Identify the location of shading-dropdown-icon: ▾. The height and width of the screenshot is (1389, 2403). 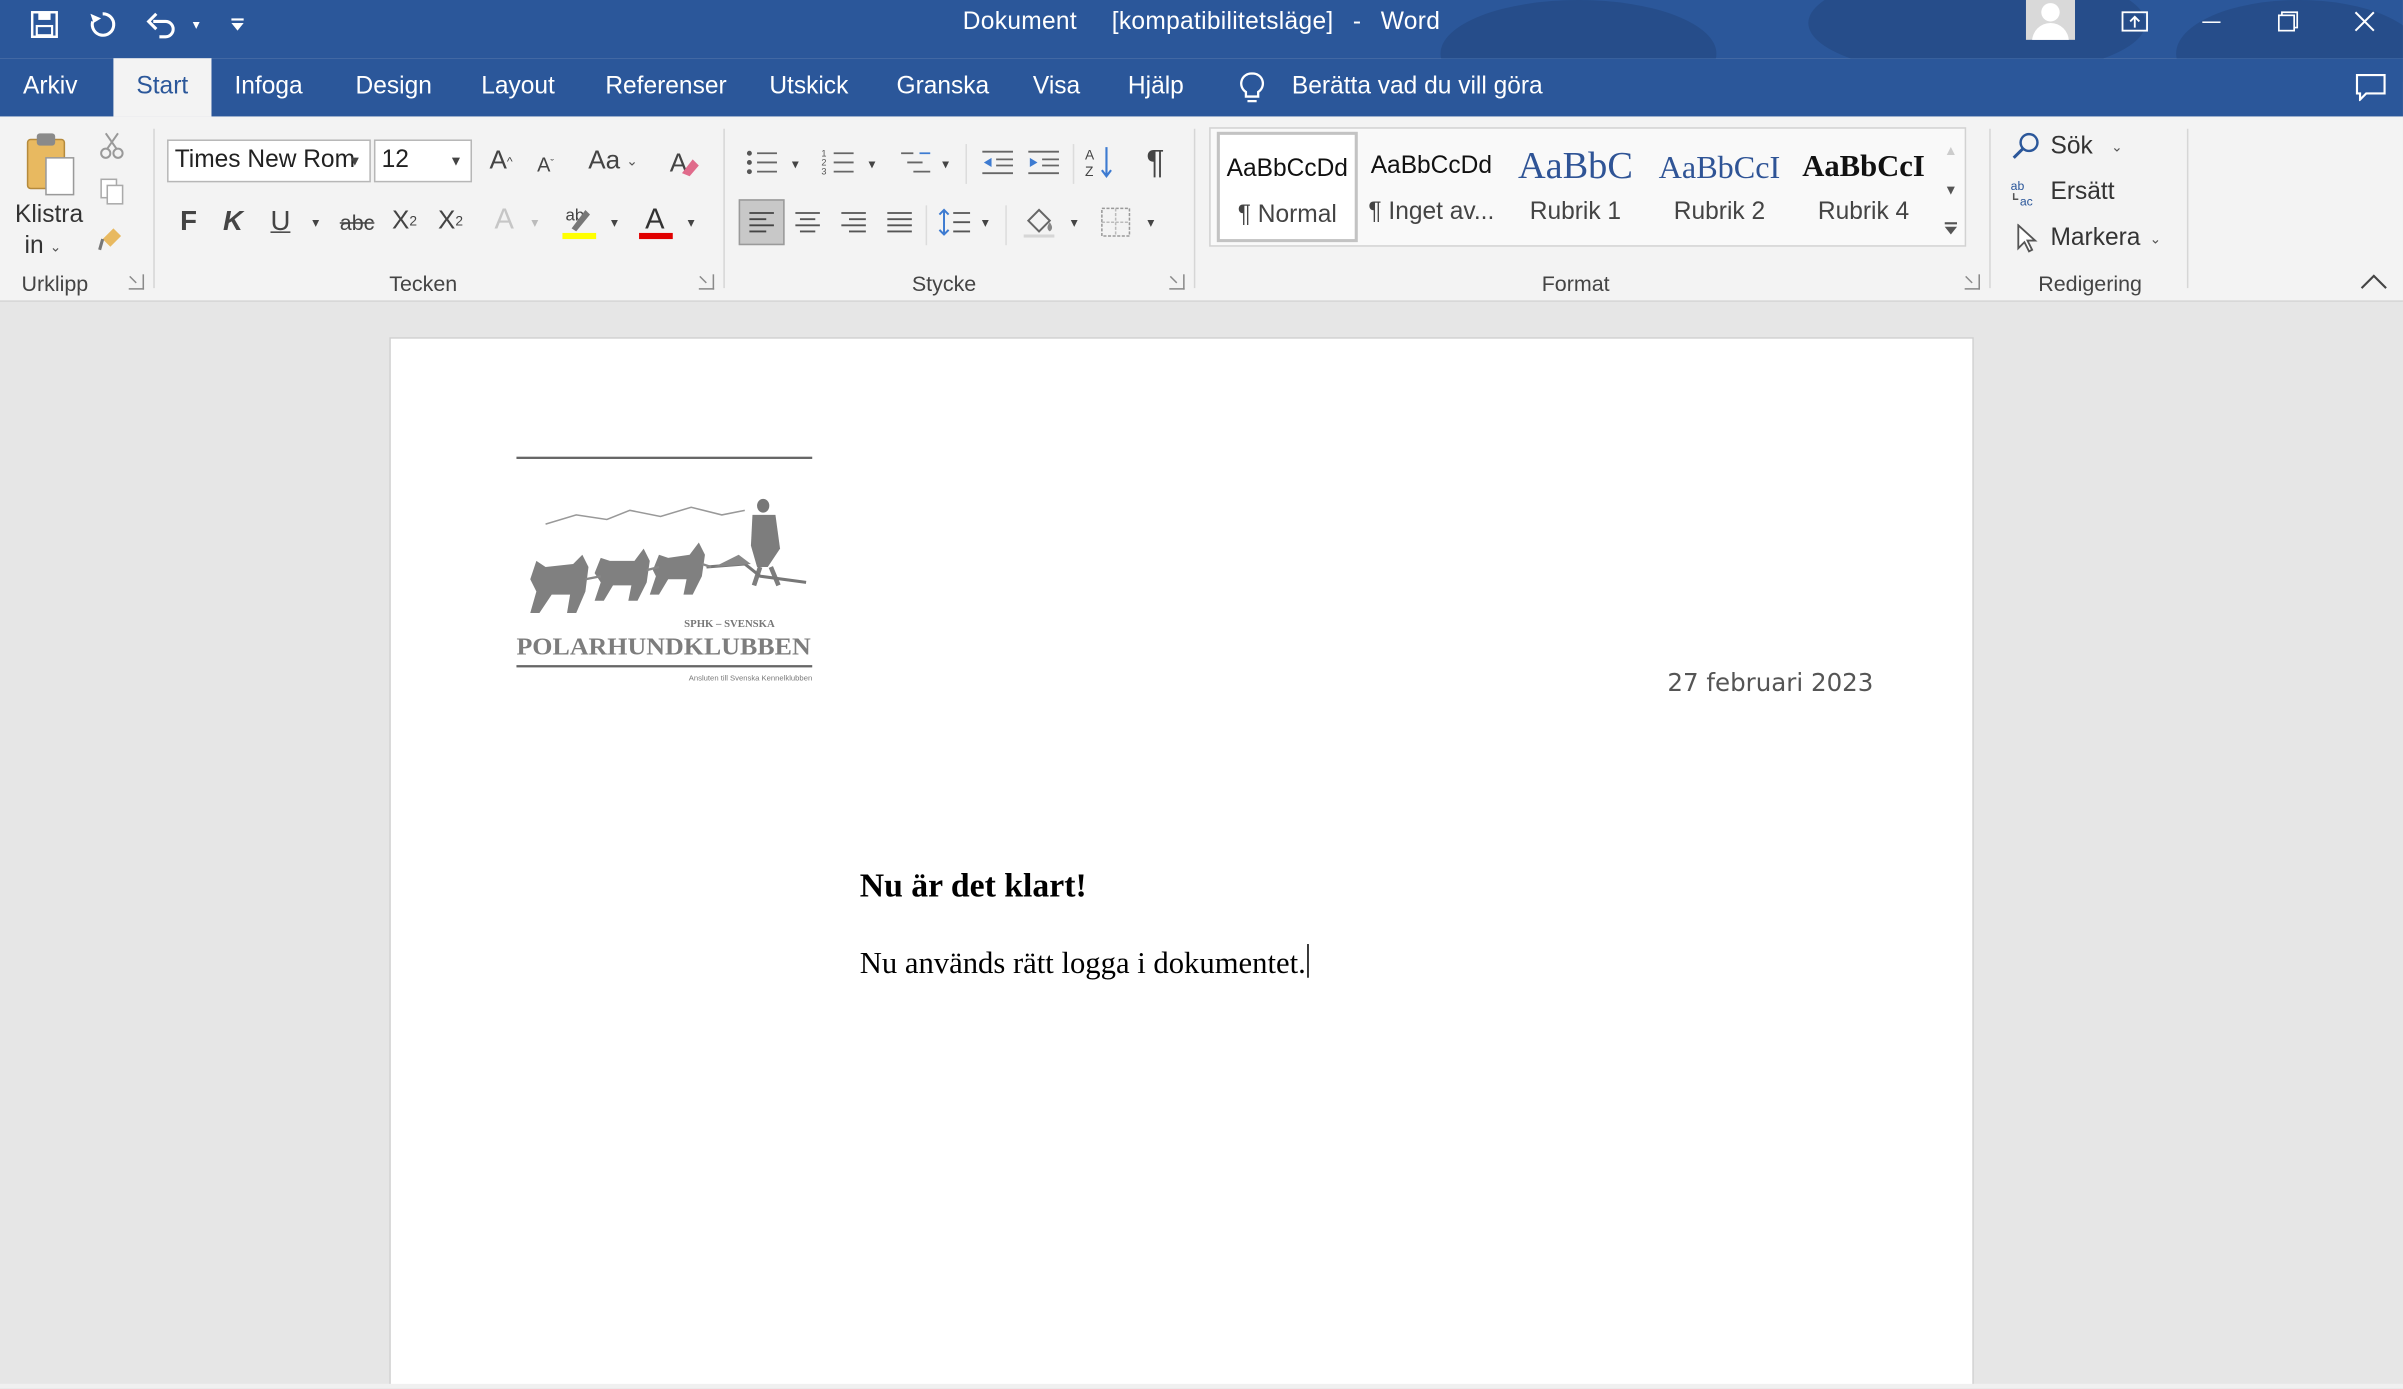
(1074, 222).